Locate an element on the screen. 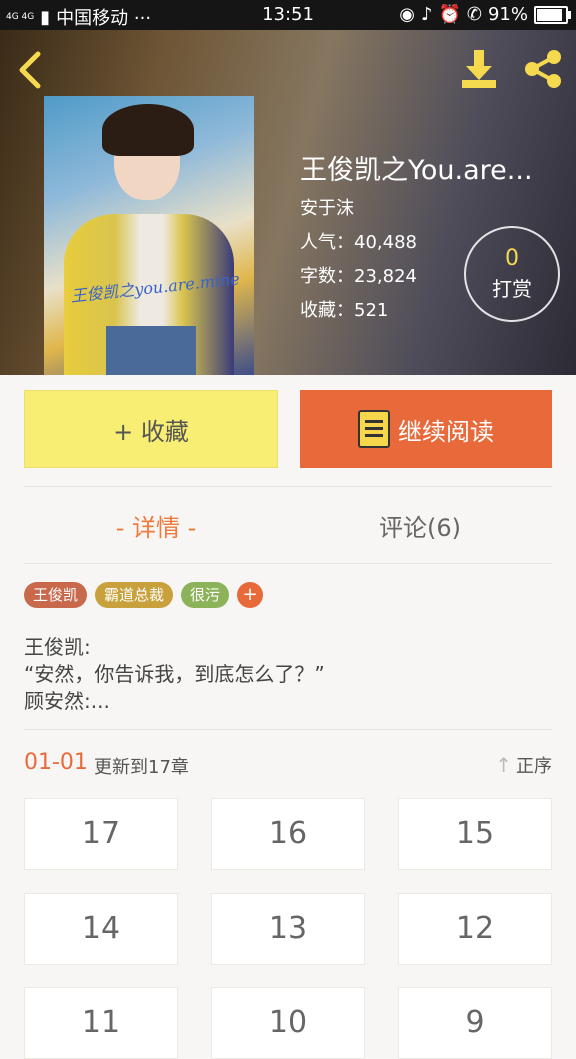  continue-reading-label: 继续阅读 is located at coordinates (446, 431).